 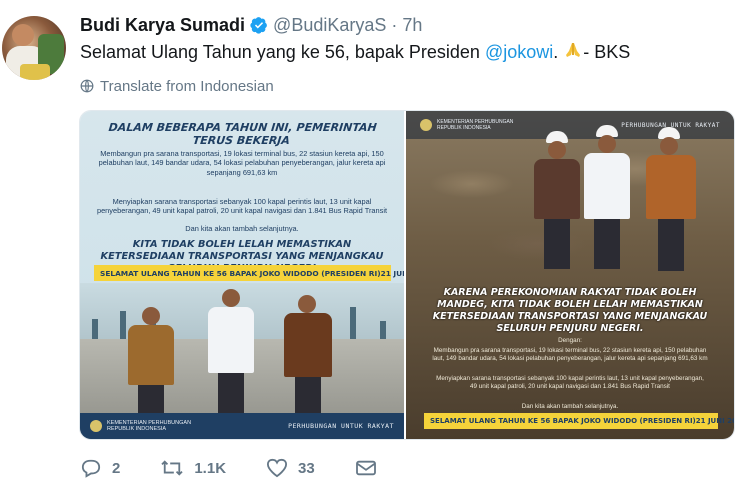 I want to click on direct-message-button, so click(x=371, y=468).